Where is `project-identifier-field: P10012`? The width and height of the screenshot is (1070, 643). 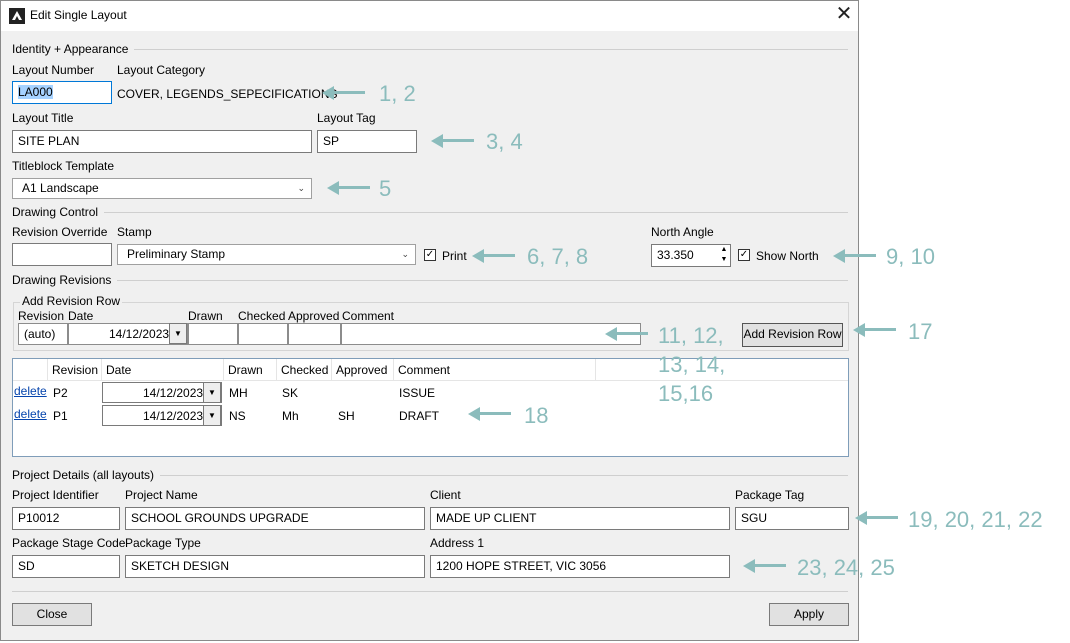
project-identifier-field: P10012 is located at coordinates (66, 518).